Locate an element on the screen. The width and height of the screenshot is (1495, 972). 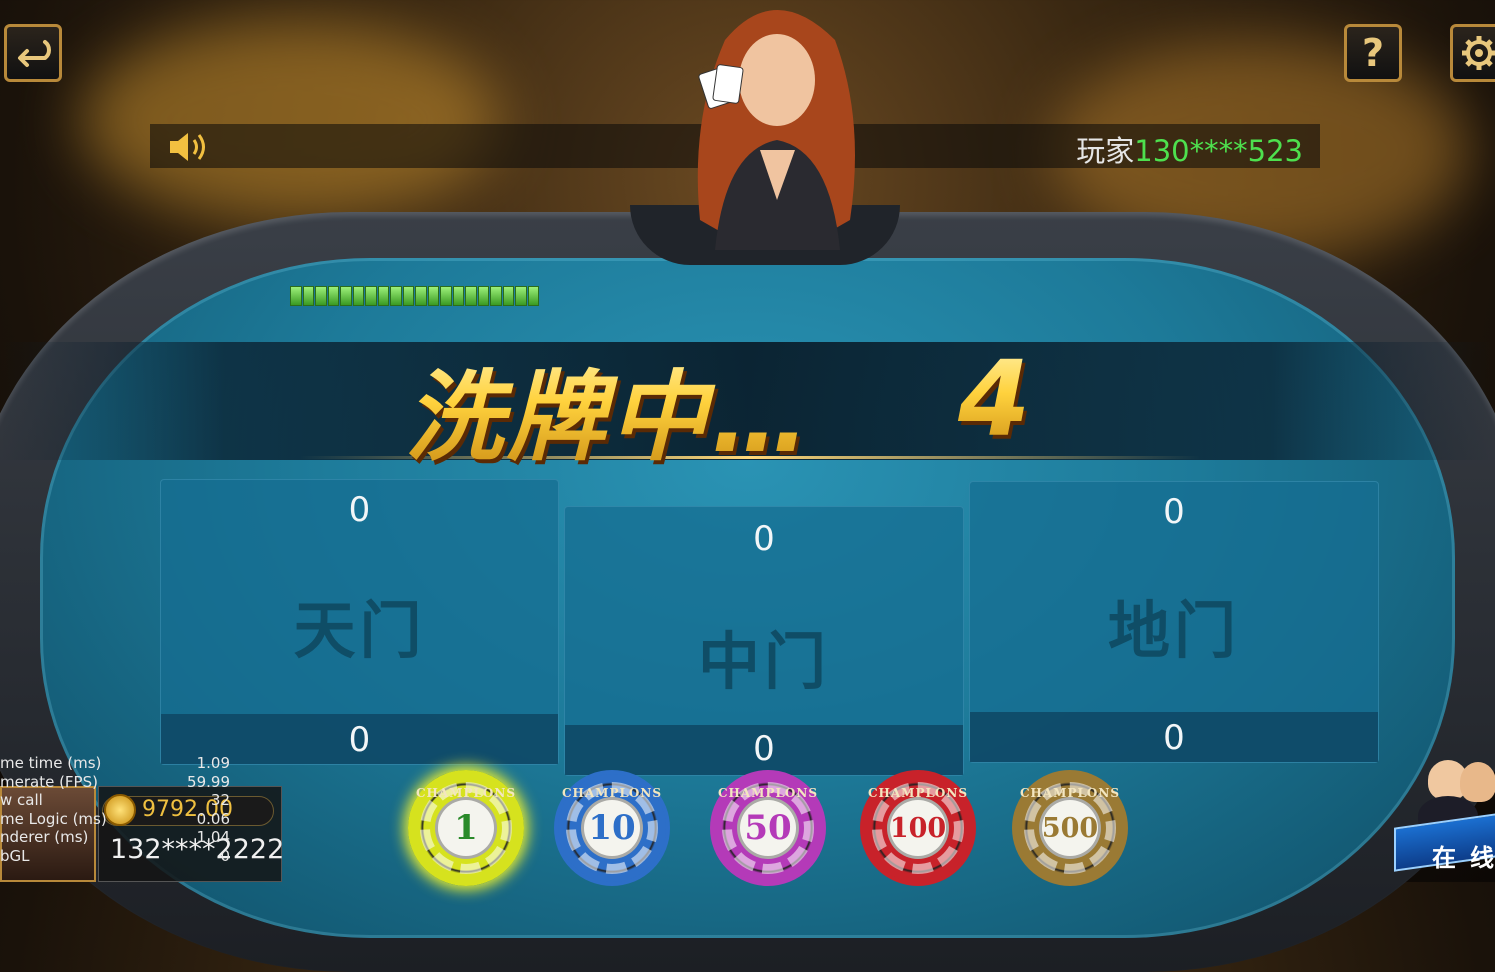
chip-500: CHAMPLONS 500 is located at coordinates (1070, 828).